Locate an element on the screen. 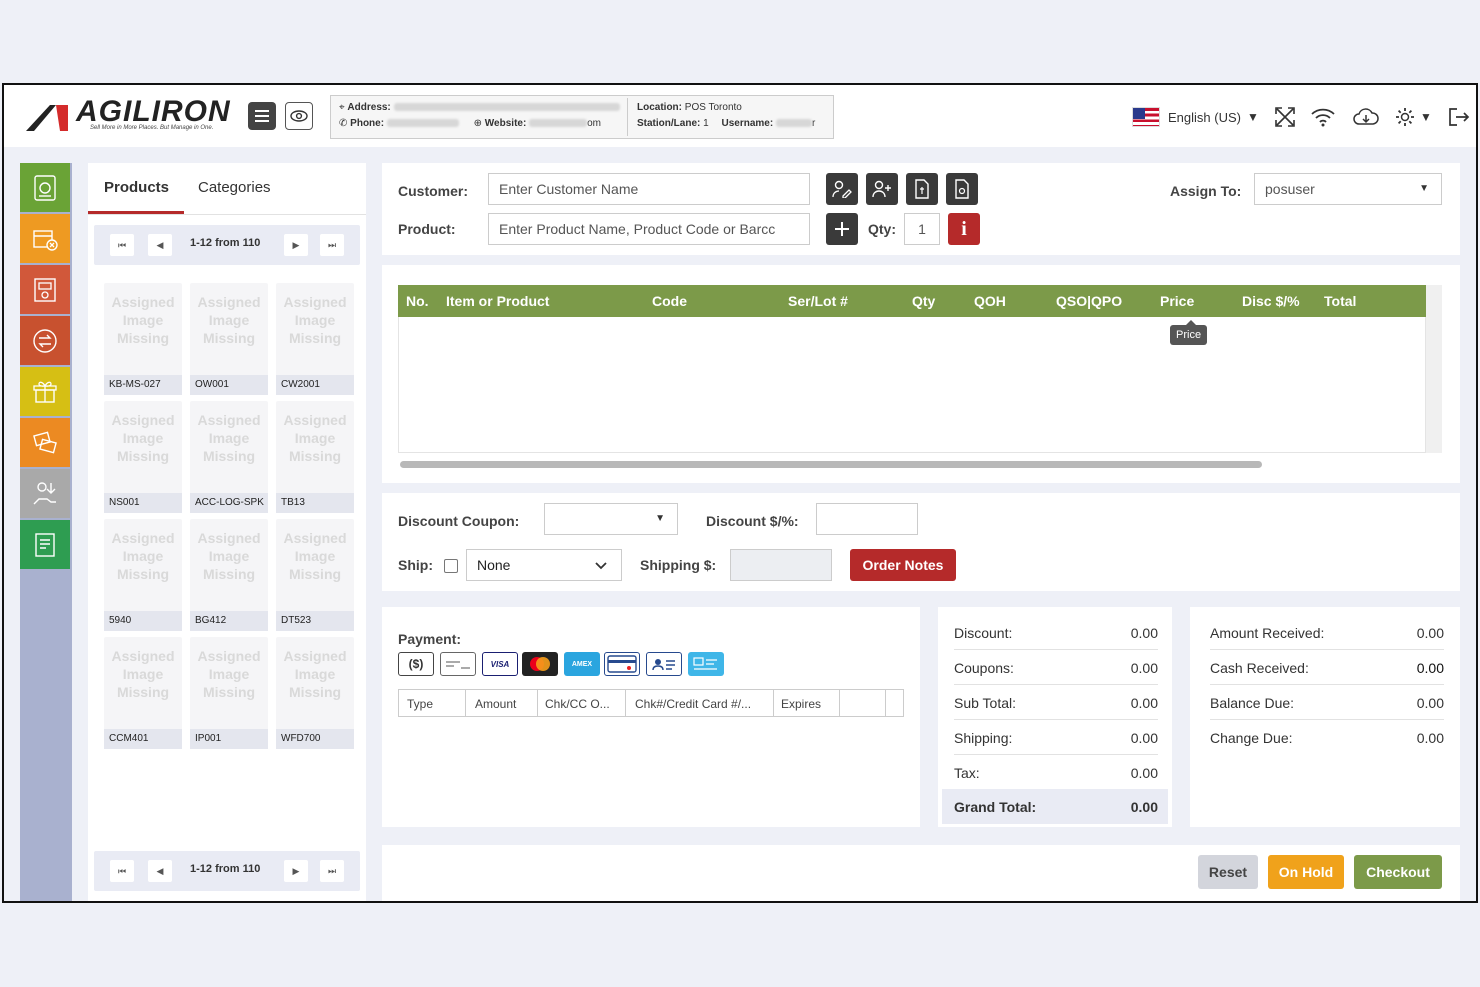 Image resolution: width=1480 pixels, height=987 pixels. customer-file-button is located at coordinates (962, 189).